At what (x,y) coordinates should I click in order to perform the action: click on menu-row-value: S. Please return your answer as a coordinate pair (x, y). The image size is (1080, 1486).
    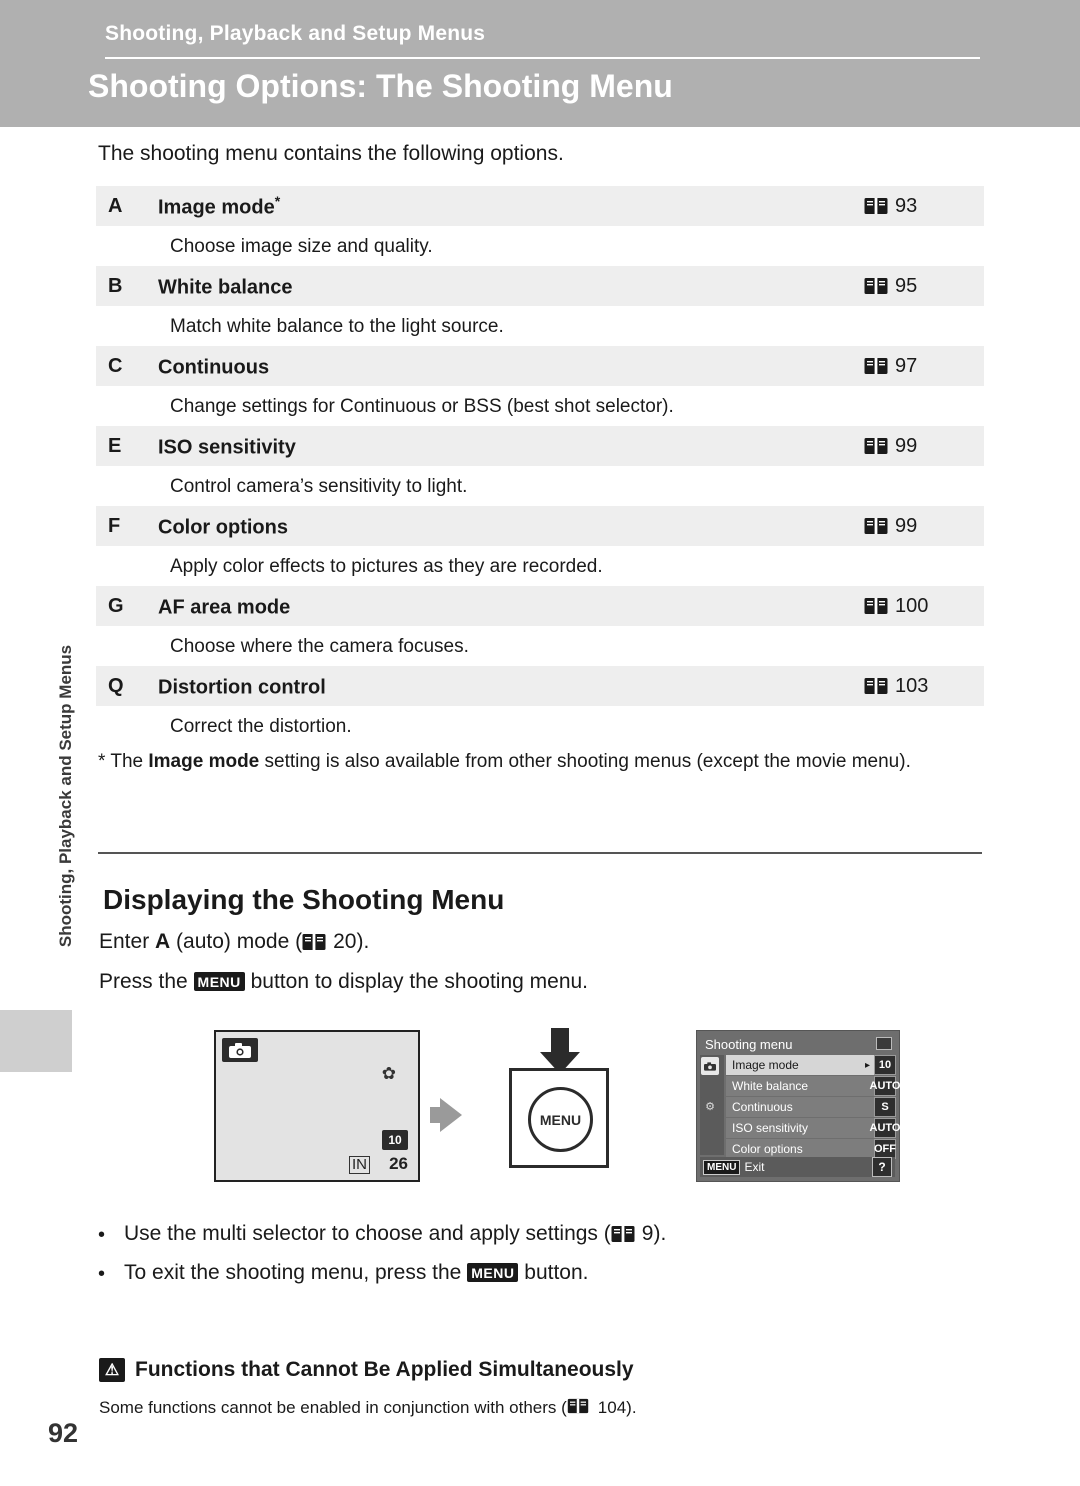
    Looking at the image, I should click on (885, 1107).